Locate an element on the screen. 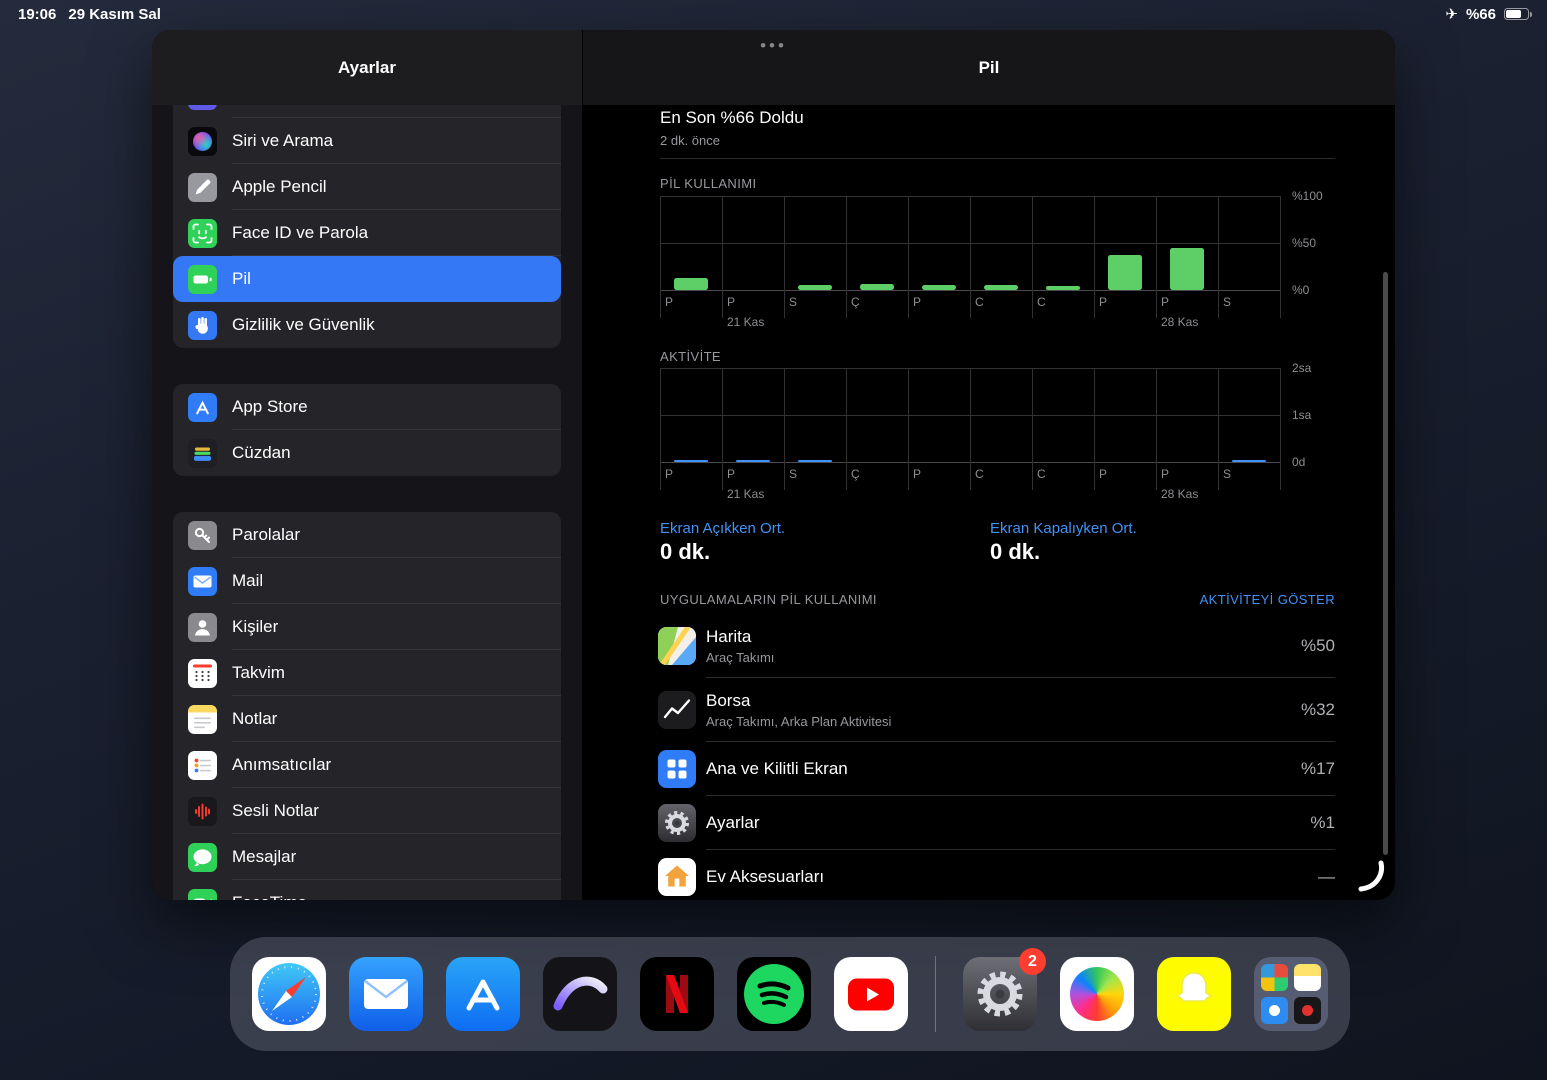  mail-setting-icon is located at coordinates (202, 581).